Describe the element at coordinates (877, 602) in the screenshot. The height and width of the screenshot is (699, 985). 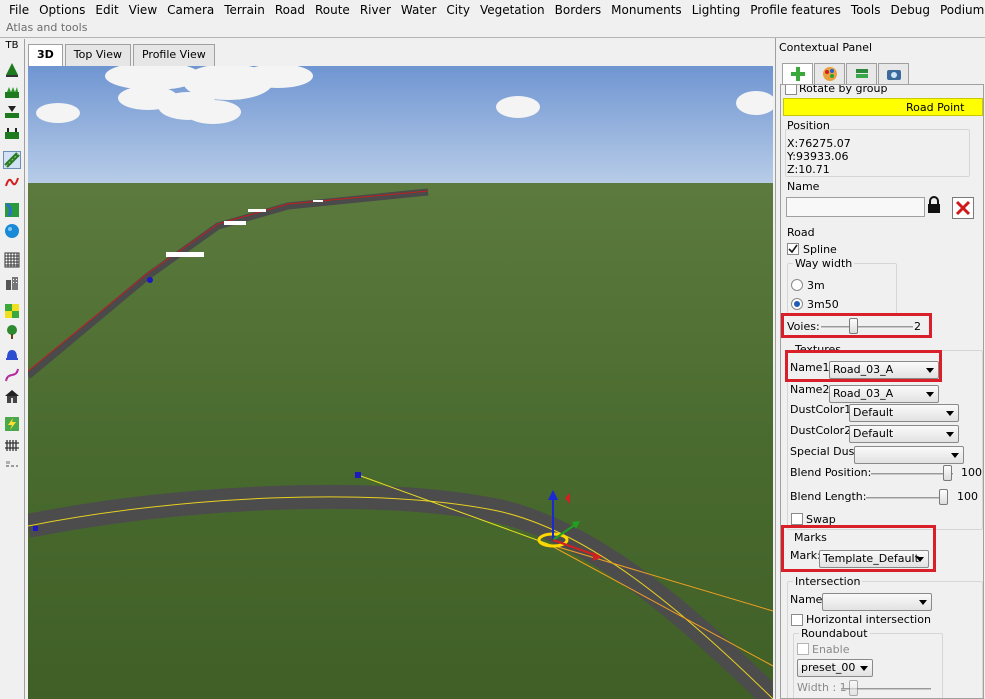
I see `intersection-name-dropdown` at that location.